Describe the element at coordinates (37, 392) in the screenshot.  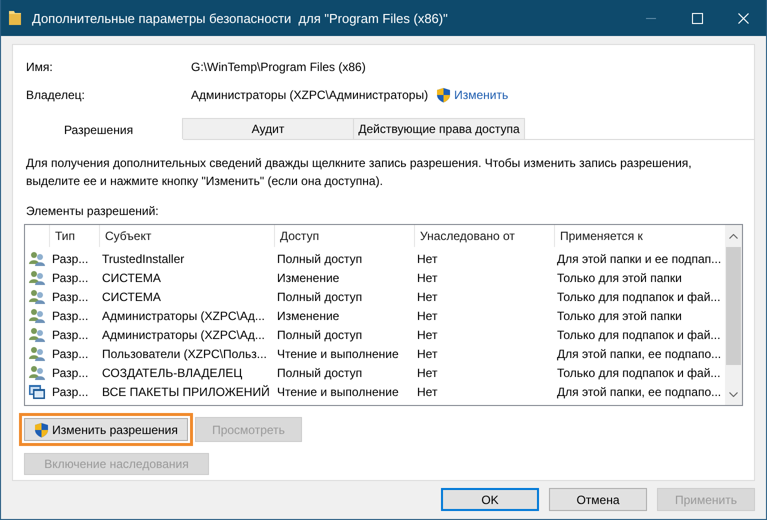
I see `package-icon` at that location.